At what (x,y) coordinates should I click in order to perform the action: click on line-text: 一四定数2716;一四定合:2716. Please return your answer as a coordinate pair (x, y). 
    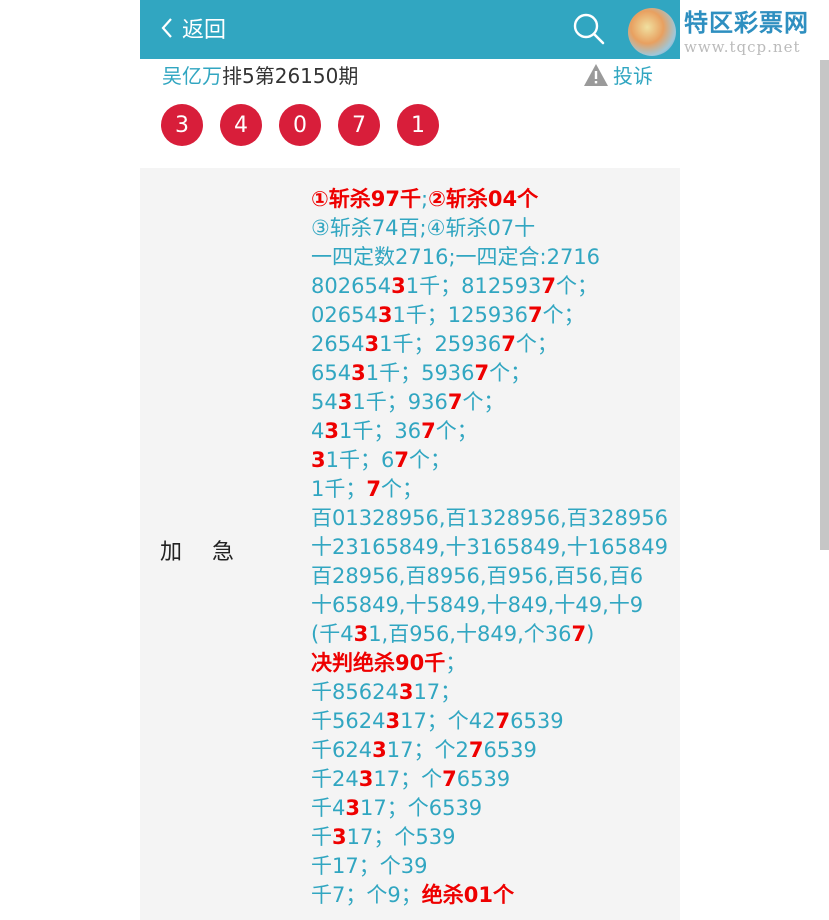
    Looking at the image, I should click on (456, 257).